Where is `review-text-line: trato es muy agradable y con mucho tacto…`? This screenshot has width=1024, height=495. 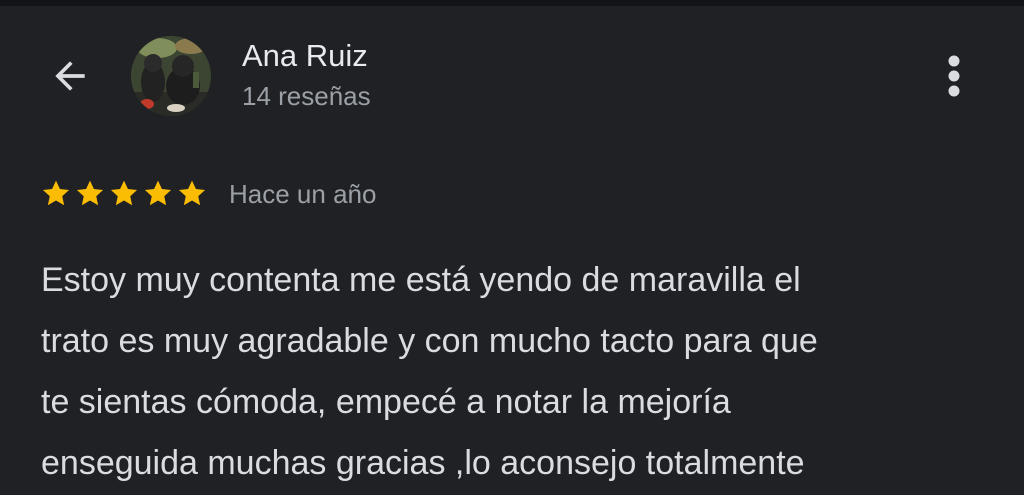 review-text-line: trato es muy agradable y con mucho tacto… is located at coordinates (429, 341).